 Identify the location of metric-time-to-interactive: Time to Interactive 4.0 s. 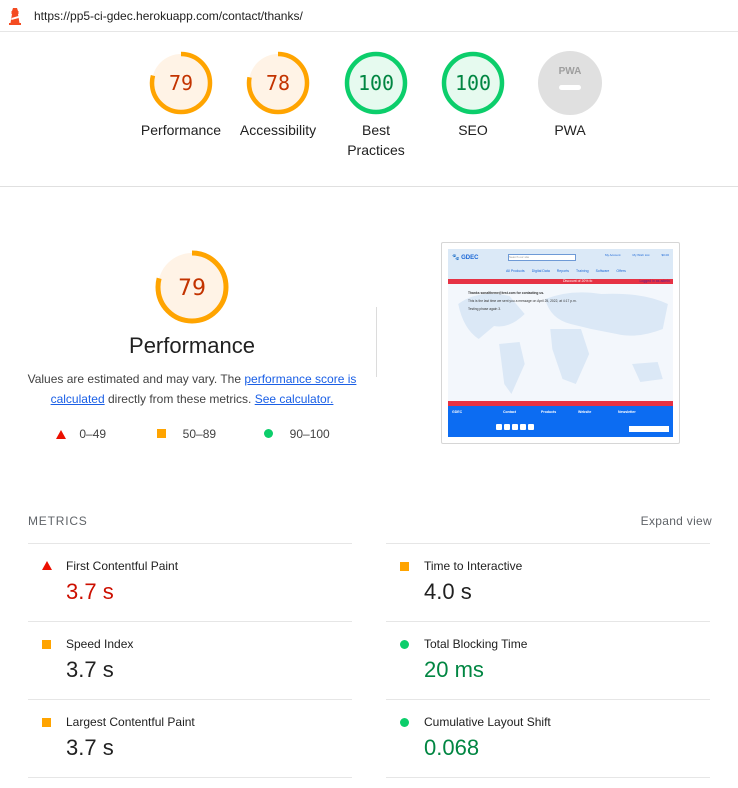
(551, 582).